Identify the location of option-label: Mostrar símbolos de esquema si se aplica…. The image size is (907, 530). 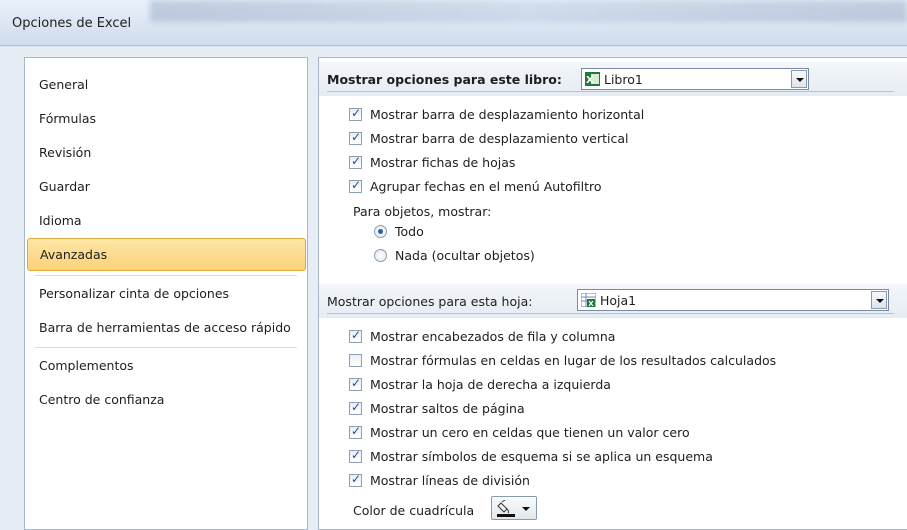
(541, 456).